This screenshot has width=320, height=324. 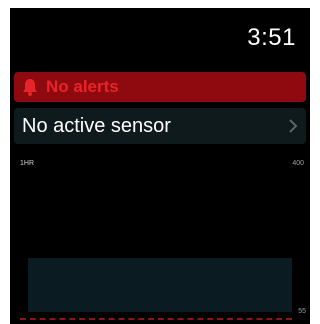 I want to click on chevron-right-icon, so click(x=293, y=126).